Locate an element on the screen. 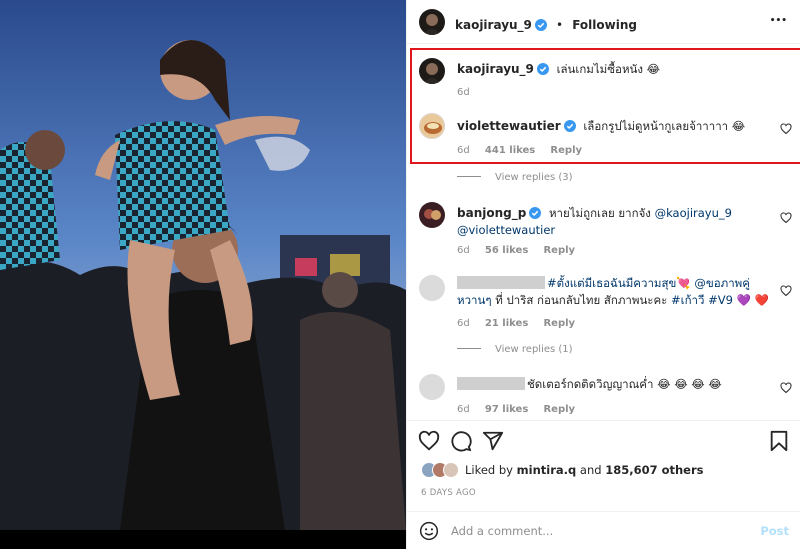 This screenshot has width=800, height=549. likes-prefix: Liked by is located at coordinates (491, 470).